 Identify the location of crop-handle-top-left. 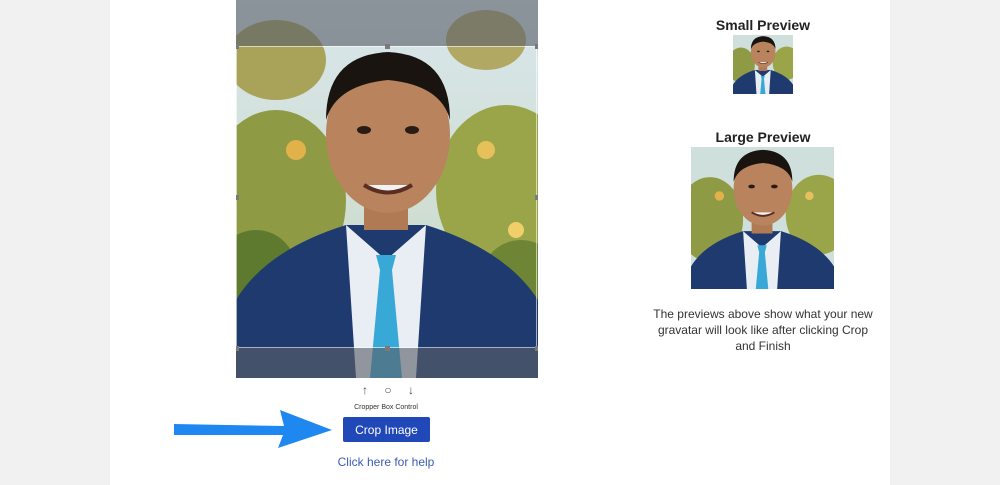
(237, 46).